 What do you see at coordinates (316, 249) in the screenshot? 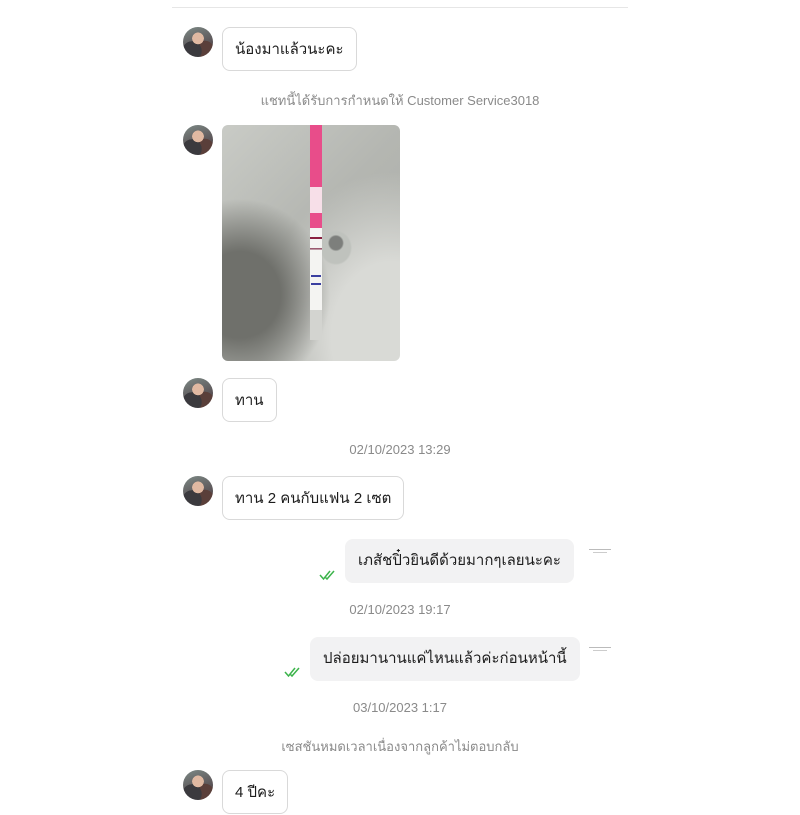
I see `test-line` at bounding box center [316, 249].